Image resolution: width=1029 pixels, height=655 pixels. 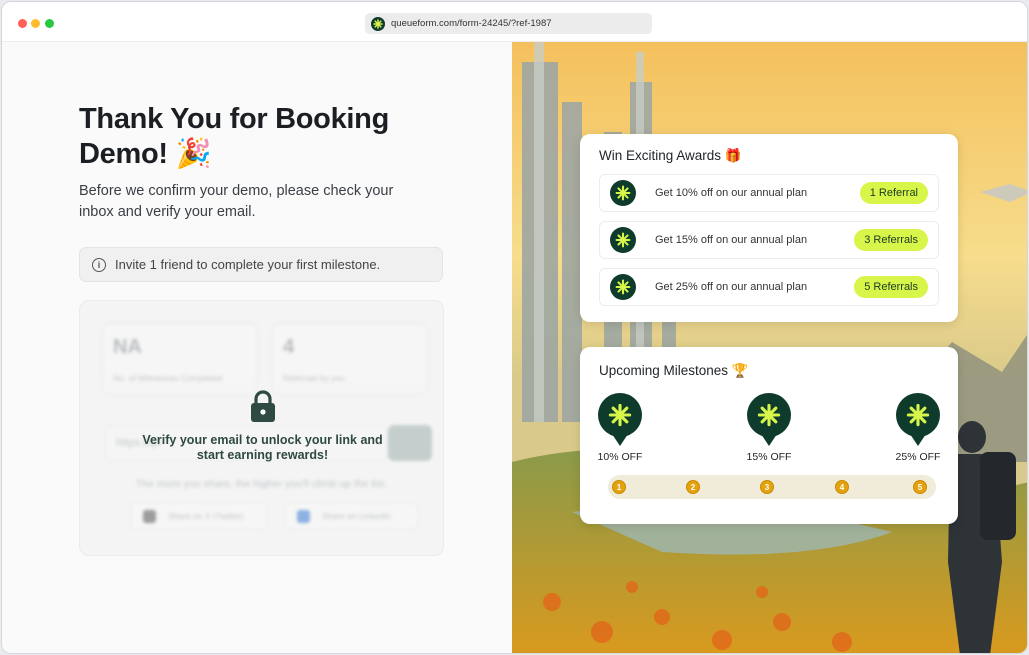 I want to click on copy-link-button, so click(x=410, y=443).